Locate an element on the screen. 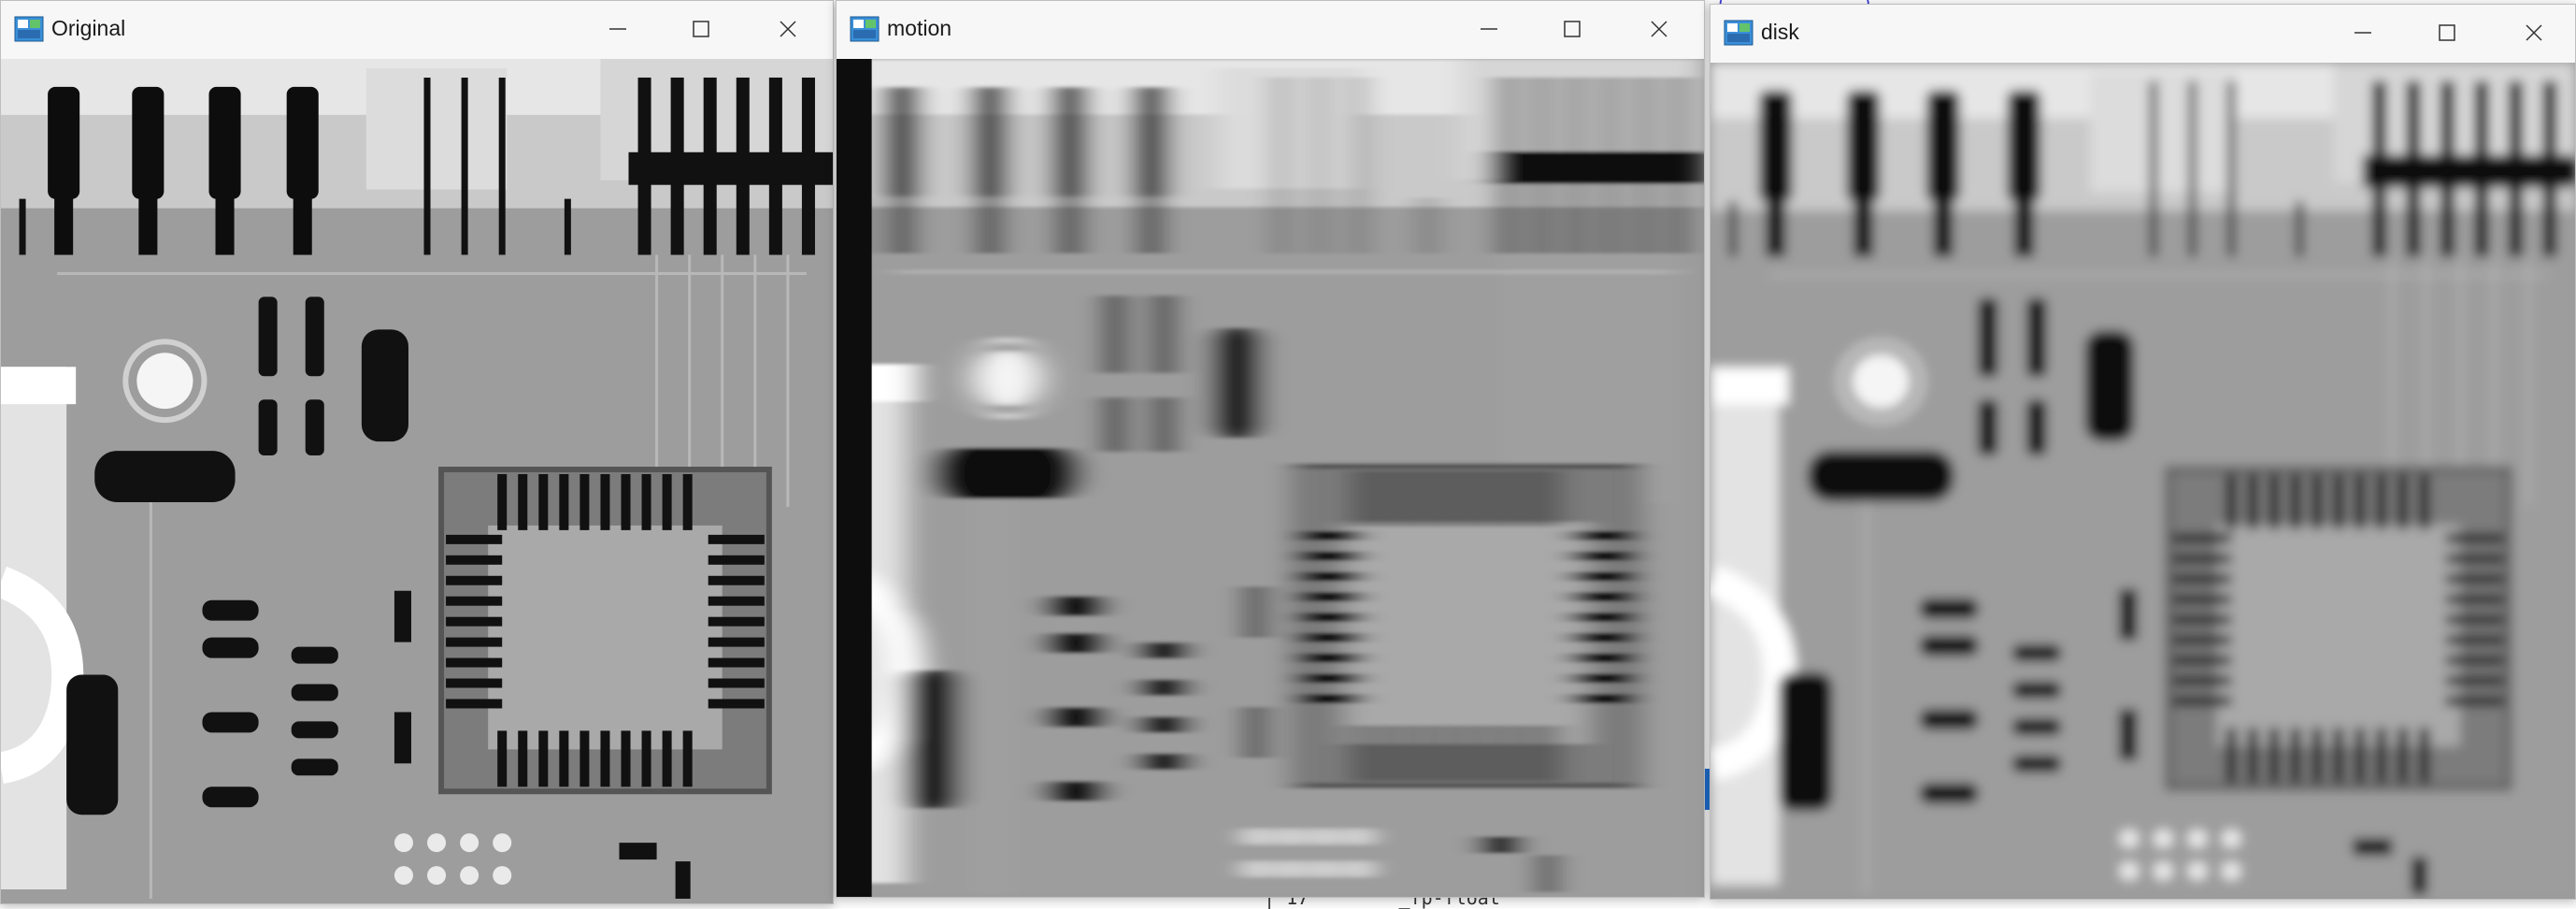  titlebar: Original is located at coordinates (417, 30).